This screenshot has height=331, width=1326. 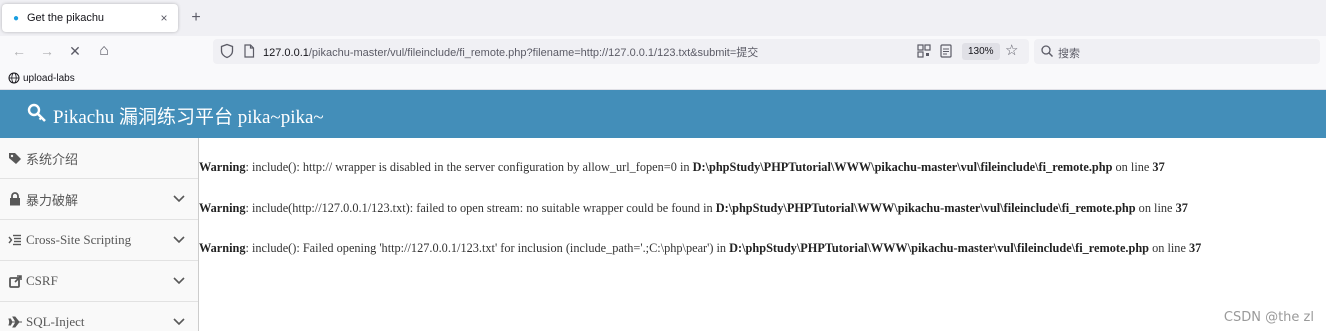 What do you see at coordinates (924, 51) in the screenshot?
I see `qr-code-icon` at bounding box center [924, 51].